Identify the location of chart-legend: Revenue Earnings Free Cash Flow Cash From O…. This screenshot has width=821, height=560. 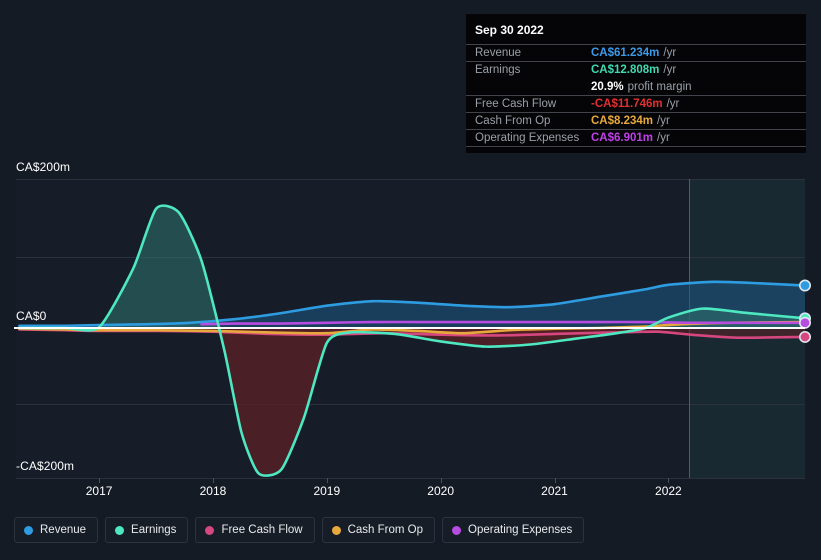
(299, 530).